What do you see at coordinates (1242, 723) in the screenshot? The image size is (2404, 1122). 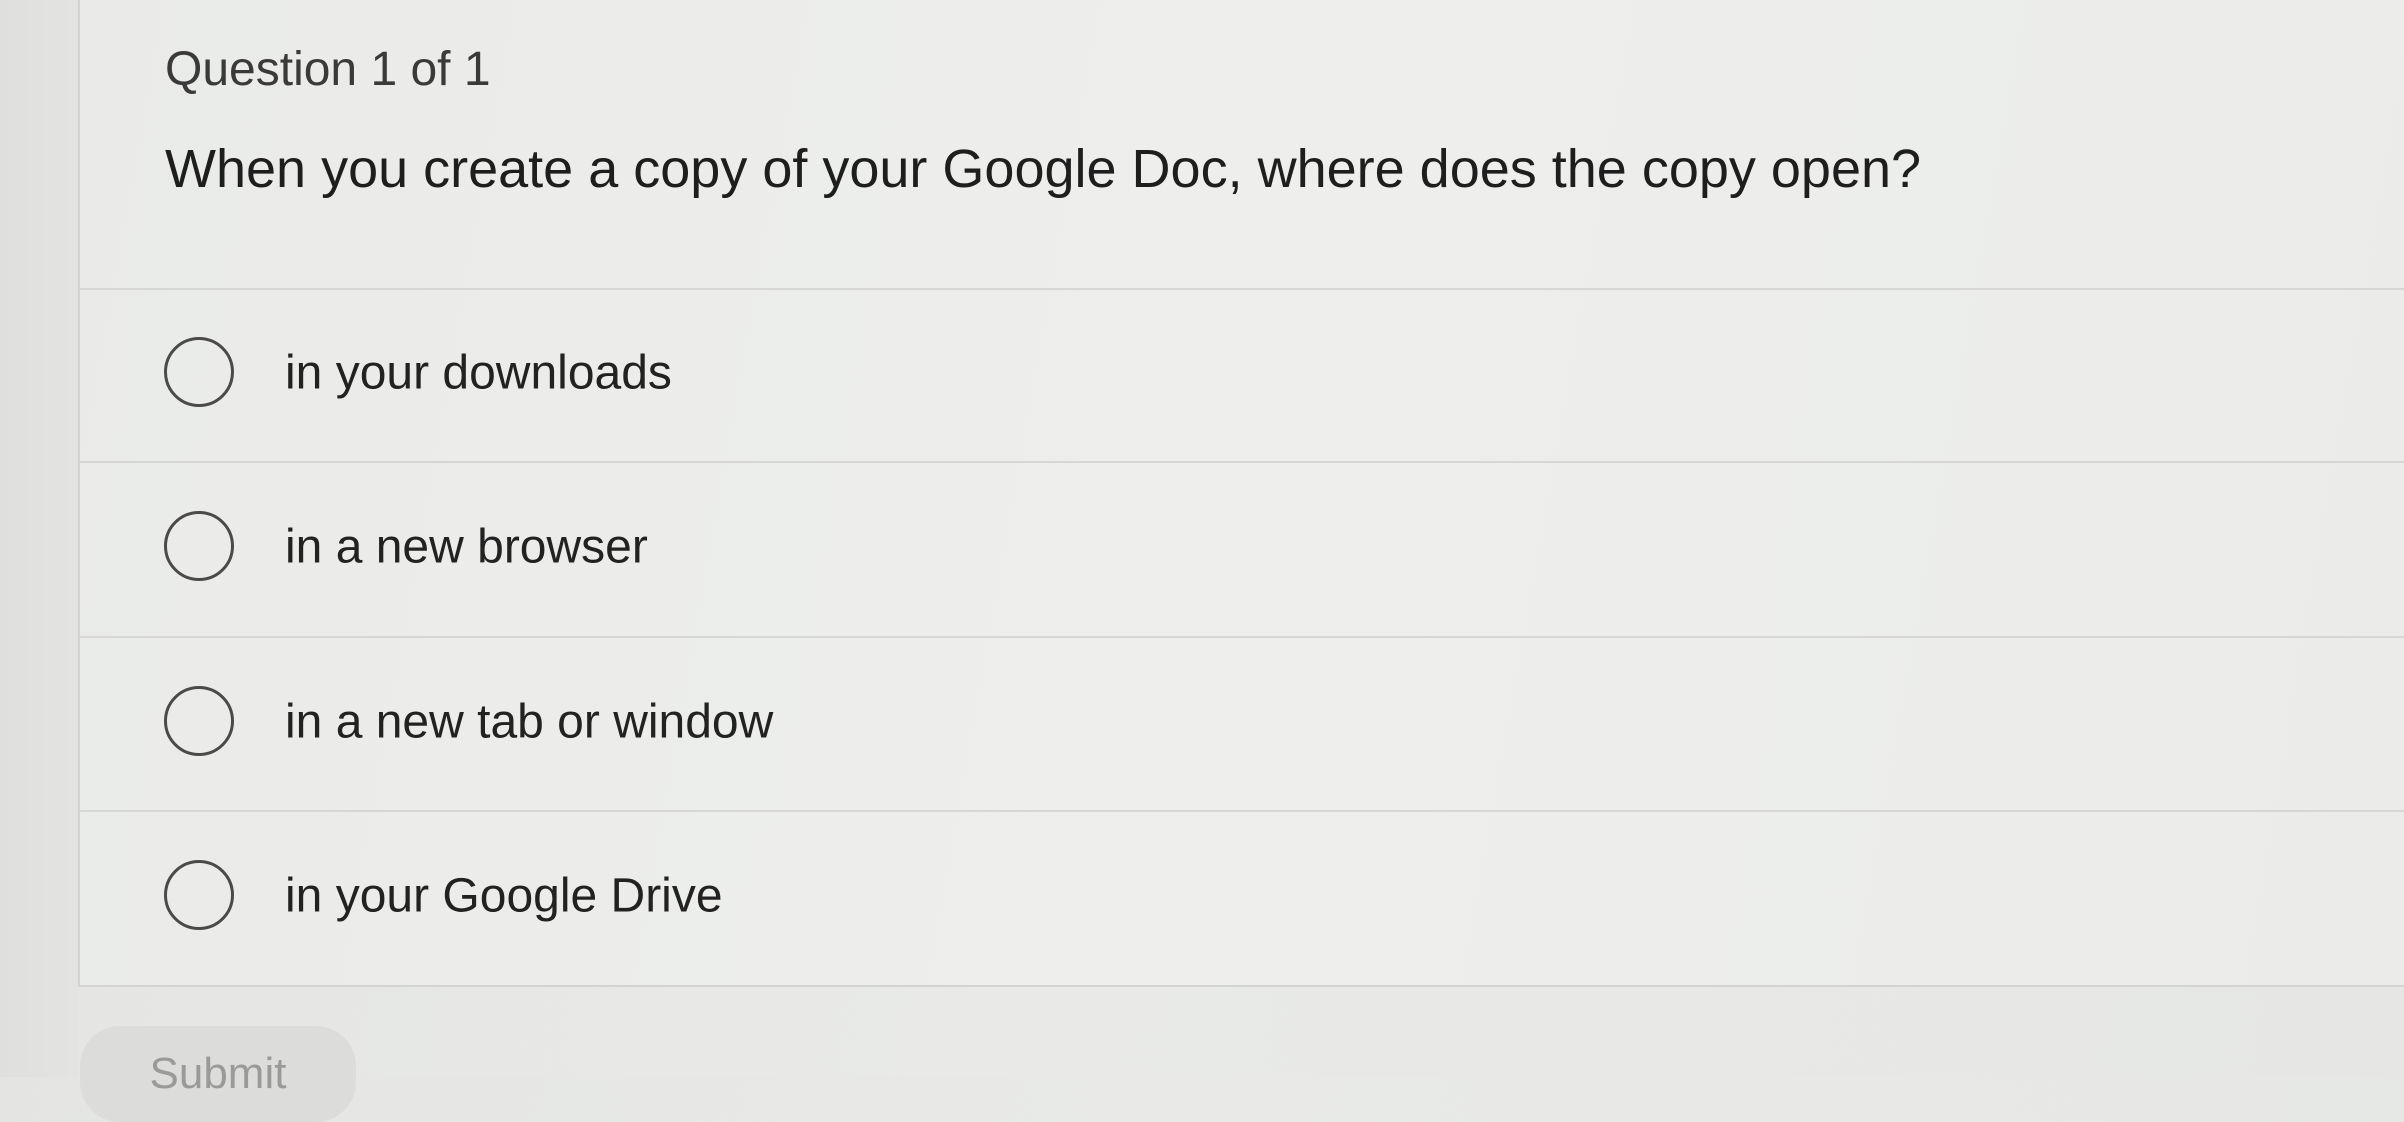 I see `answer-option: in a new tab or window` at bounding box center [1242, 723].